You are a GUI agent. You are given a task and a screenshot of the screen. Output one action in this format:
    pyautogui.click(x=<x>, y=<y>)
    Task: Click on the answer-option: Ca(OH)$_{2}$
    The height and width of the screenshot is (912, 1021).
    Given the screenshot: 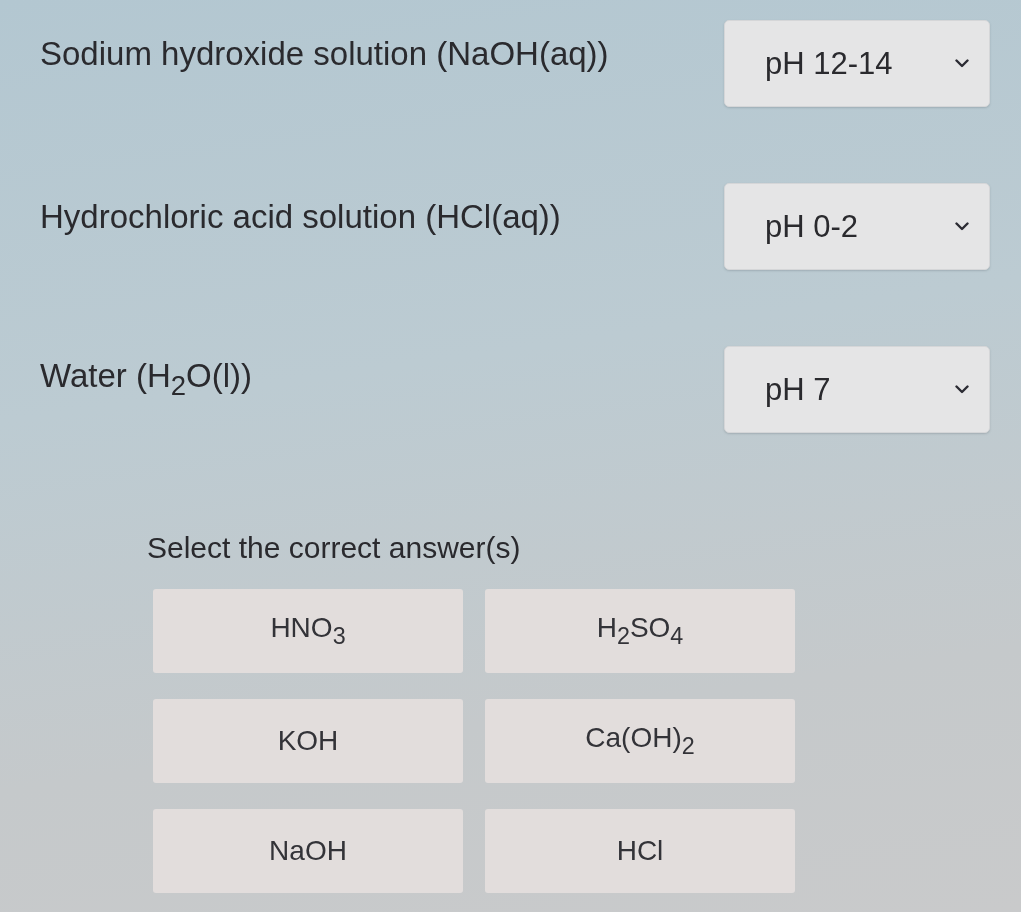 What is the action you would take?
    pyautogui.click(x=640, y=741)
    